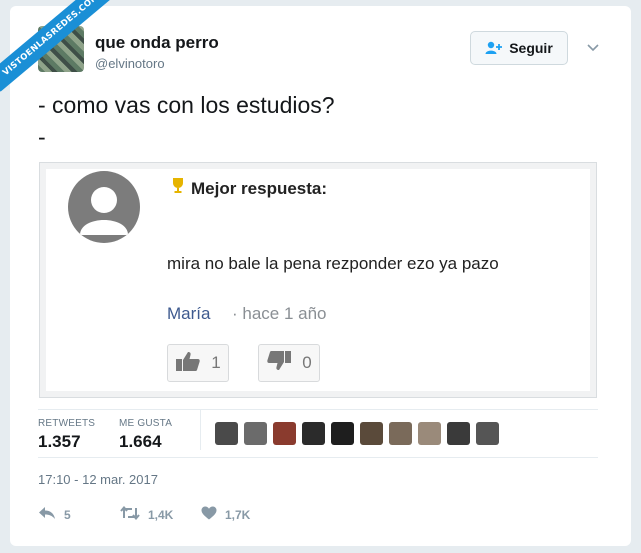 The image size is (641, 553). I want to click on downvote-box: 0, so click(289, 363).